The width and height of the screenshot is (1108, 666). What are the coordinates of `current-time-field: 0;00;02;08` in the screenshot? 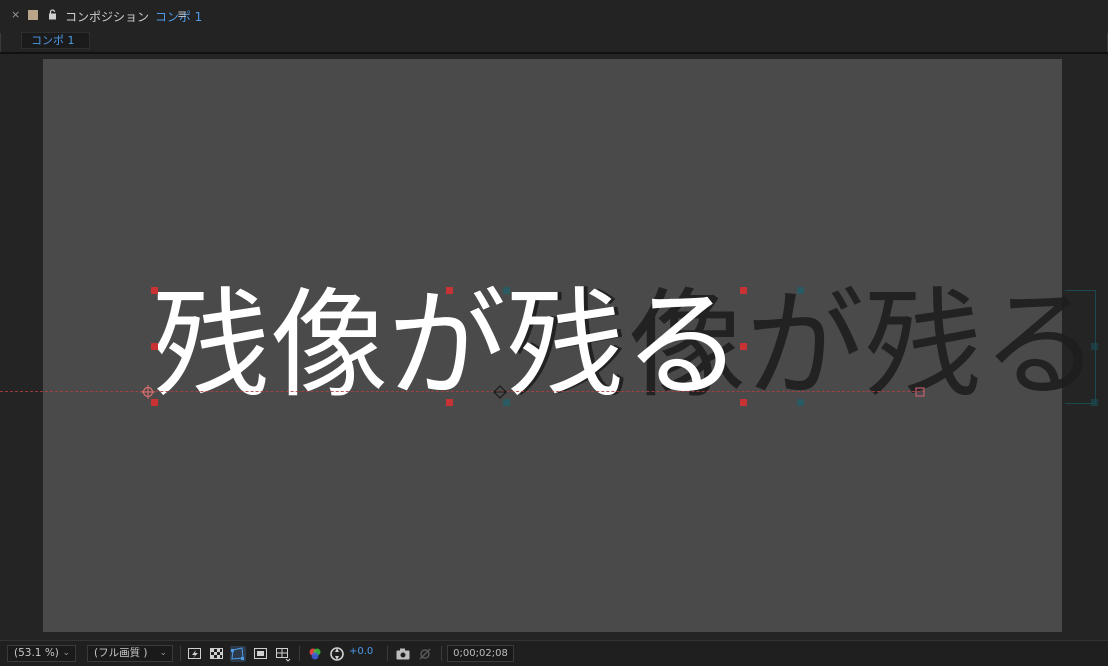 It's located at (480, 653).